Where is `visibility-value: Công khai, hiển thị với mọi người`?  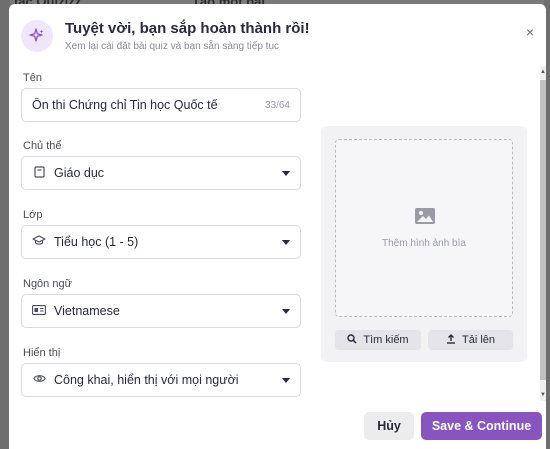
visibility-value: Công khai, hiển thị với mọi người is located at coordinates (146, 380).